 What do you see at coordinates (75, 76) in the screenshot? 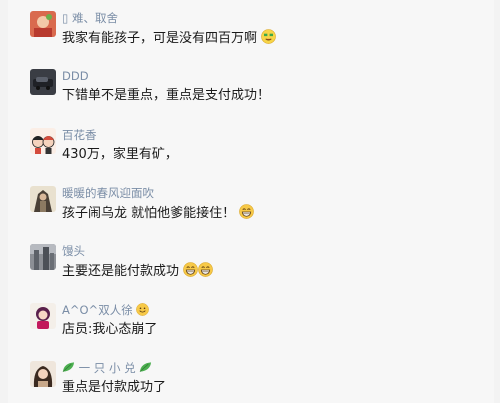
I see `commenter-name: DDD` at bounding box center [75, 76].